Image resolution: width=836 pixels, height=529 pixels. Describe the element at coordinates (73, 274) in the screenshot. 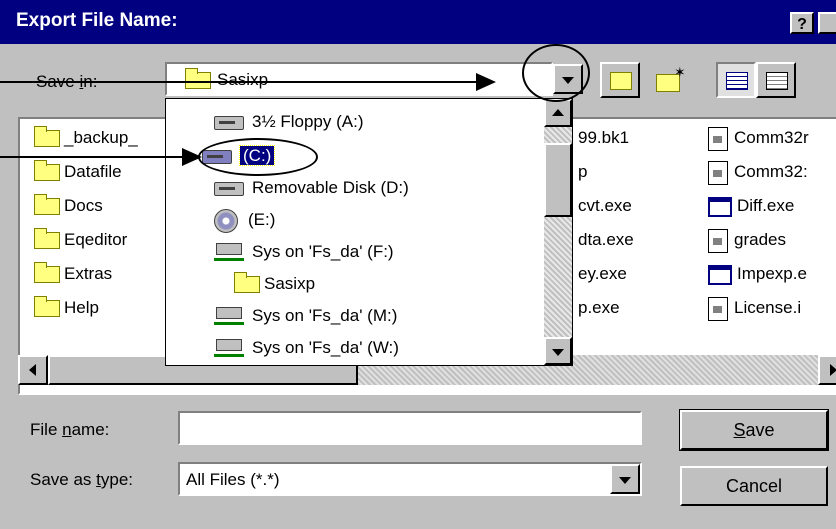

I see `list-item: Extras` at that location.